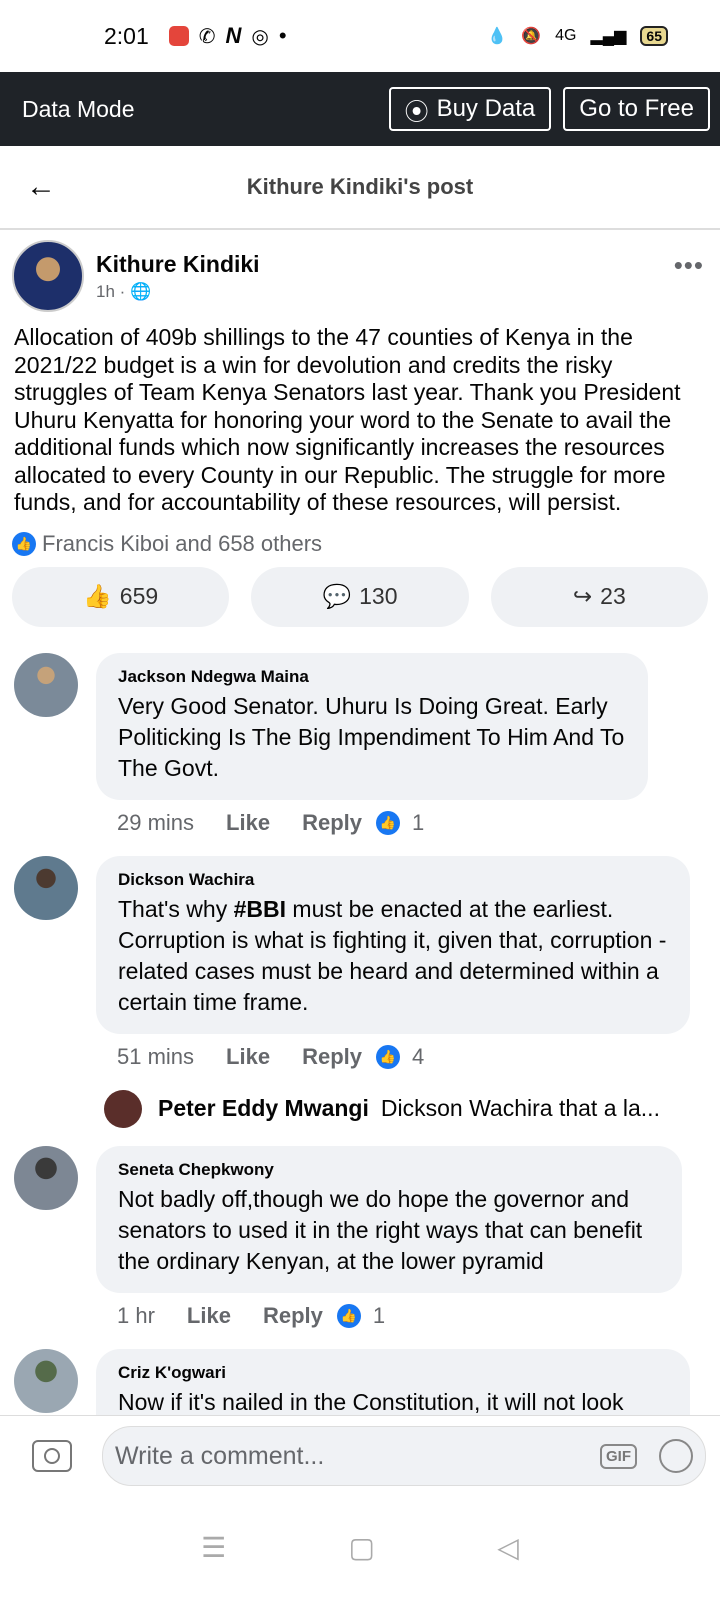  What do you see at coordinates (124, 291) in the screenshot?
I see `post-meta: 1h · 🌐` at bounding box center [124, 291].